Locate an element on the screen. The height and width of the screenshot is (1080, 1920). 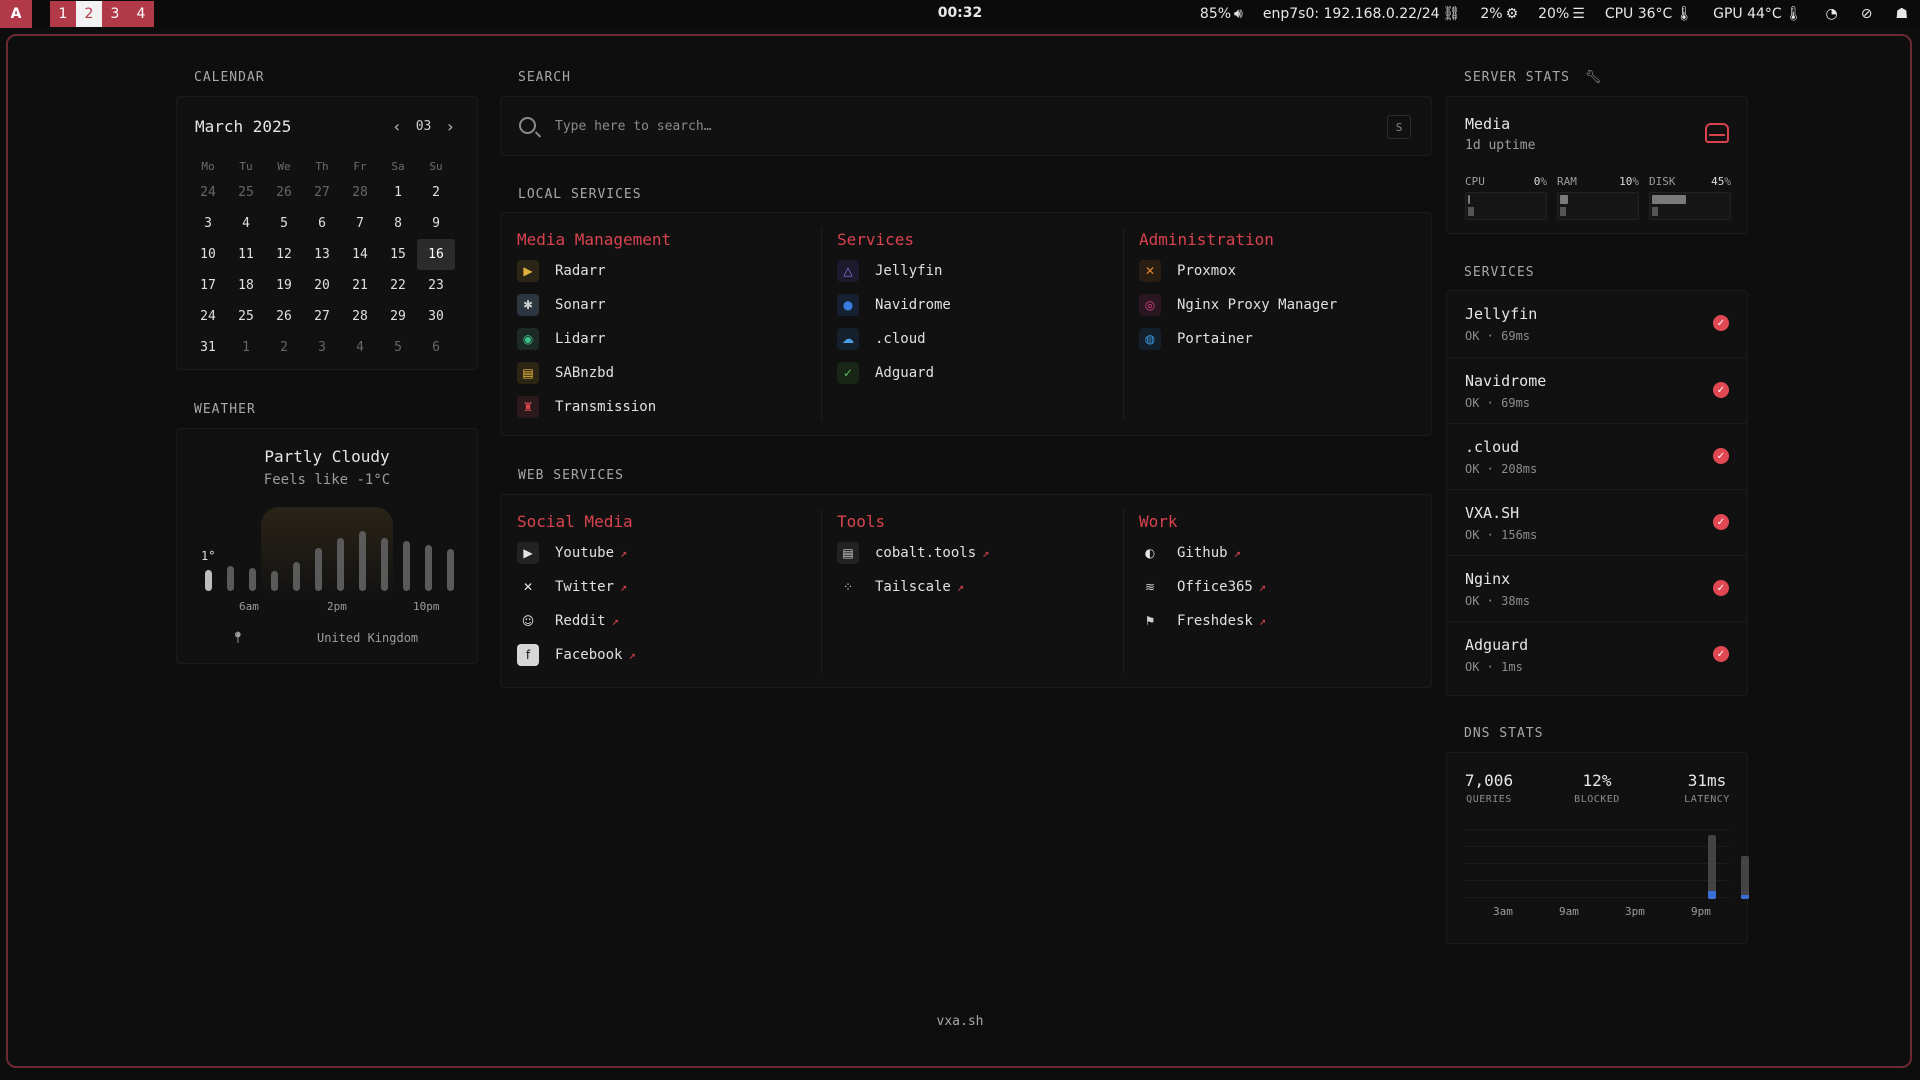
steam-icon: ◔ is located at coordinates (1831, 14).